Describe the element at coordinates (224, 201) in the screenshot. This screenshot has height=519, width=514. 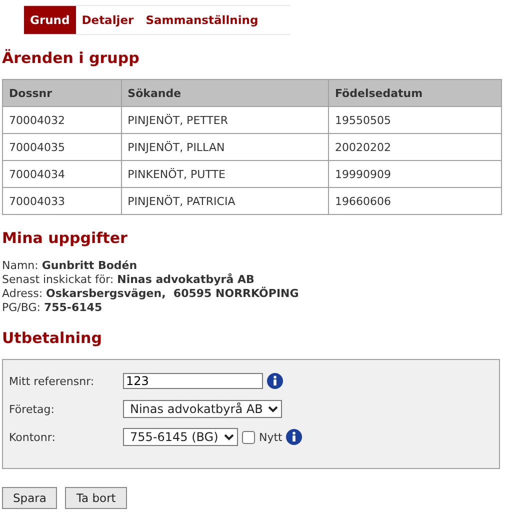
I see `table-cell: PINJENÖT, PATRICIA` at that location.